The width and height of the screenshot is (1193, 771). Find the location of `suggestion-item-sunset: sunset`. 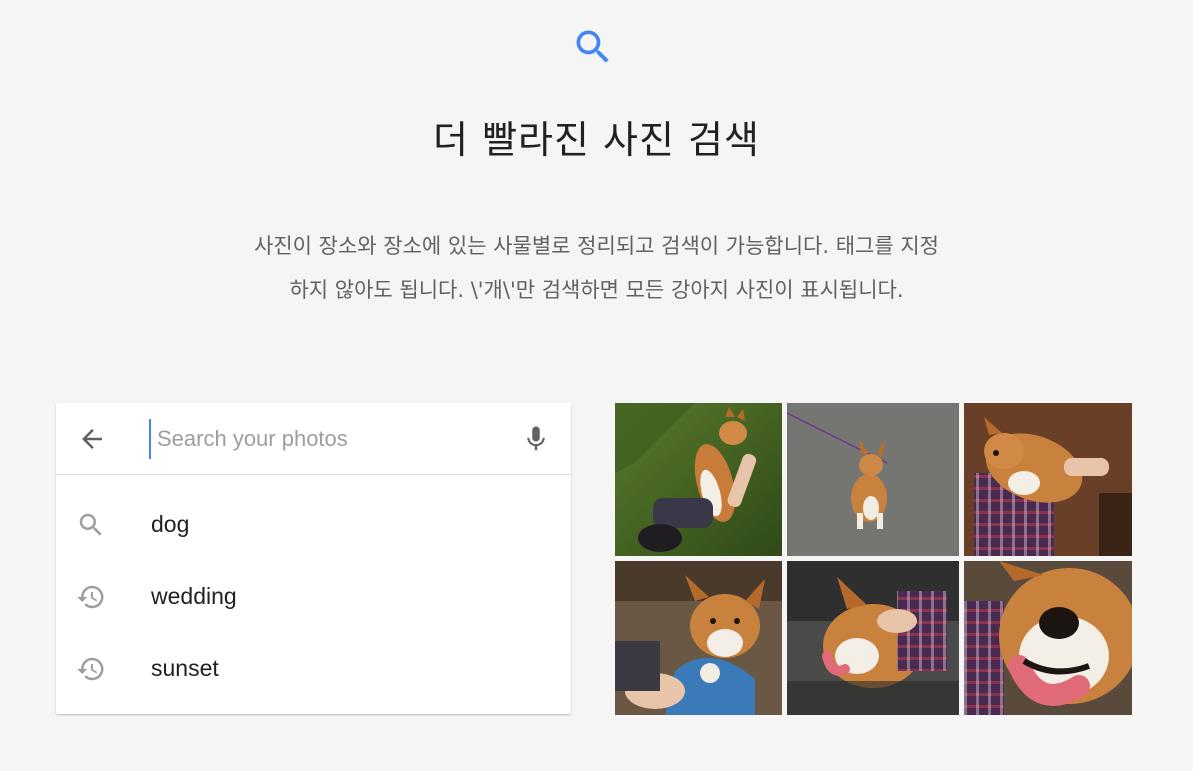

suggestion-item-sunset: sunset is located at coordinates (313, 668).